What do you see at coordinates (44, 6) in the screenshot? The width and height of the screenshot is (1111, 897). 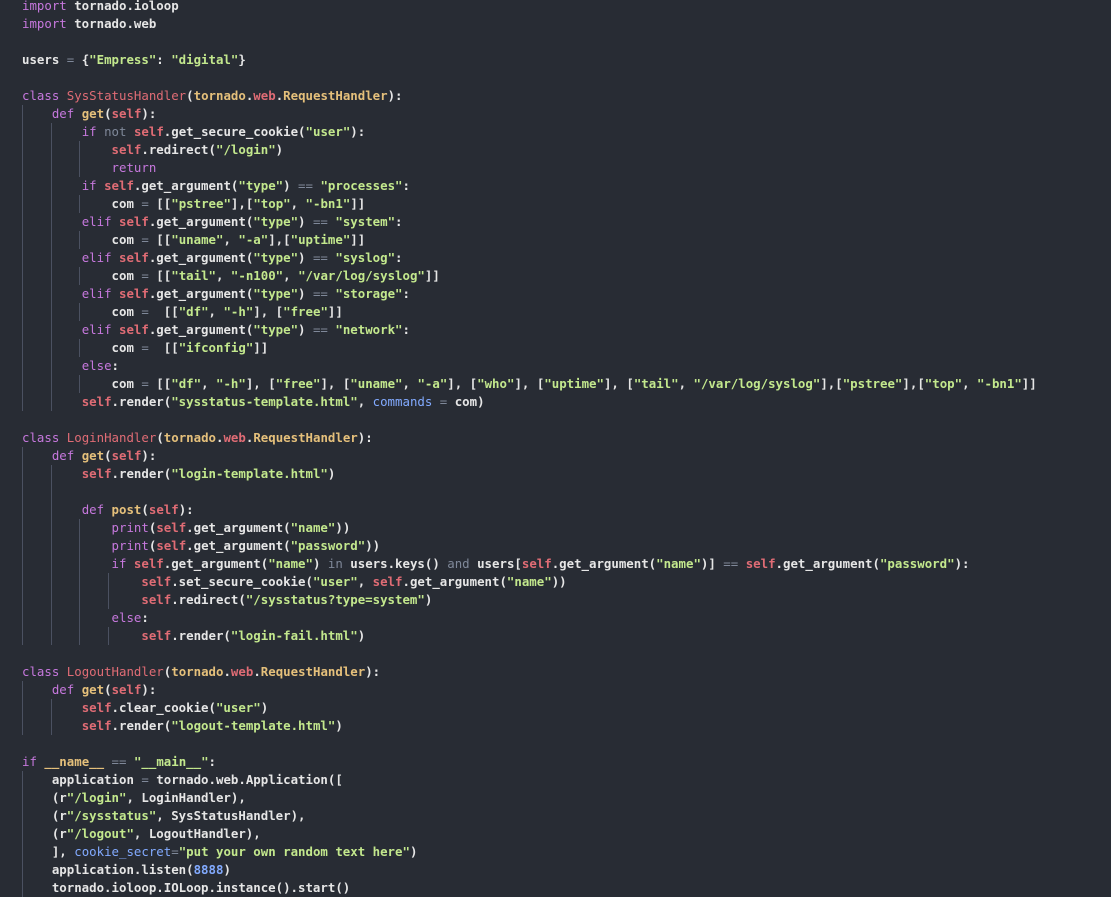 I see `code-token: import` at bounding box center [44, 6].